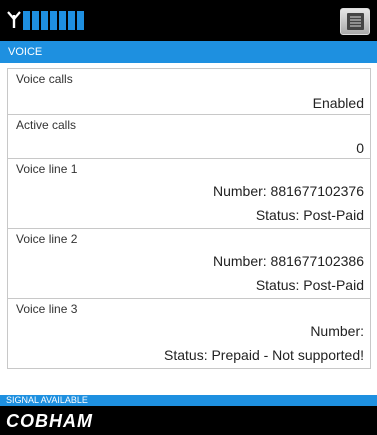 Image resolution: width=377 pixels, height=435 pixels. I want to click on signal-strength-bars, so click(53, 20).